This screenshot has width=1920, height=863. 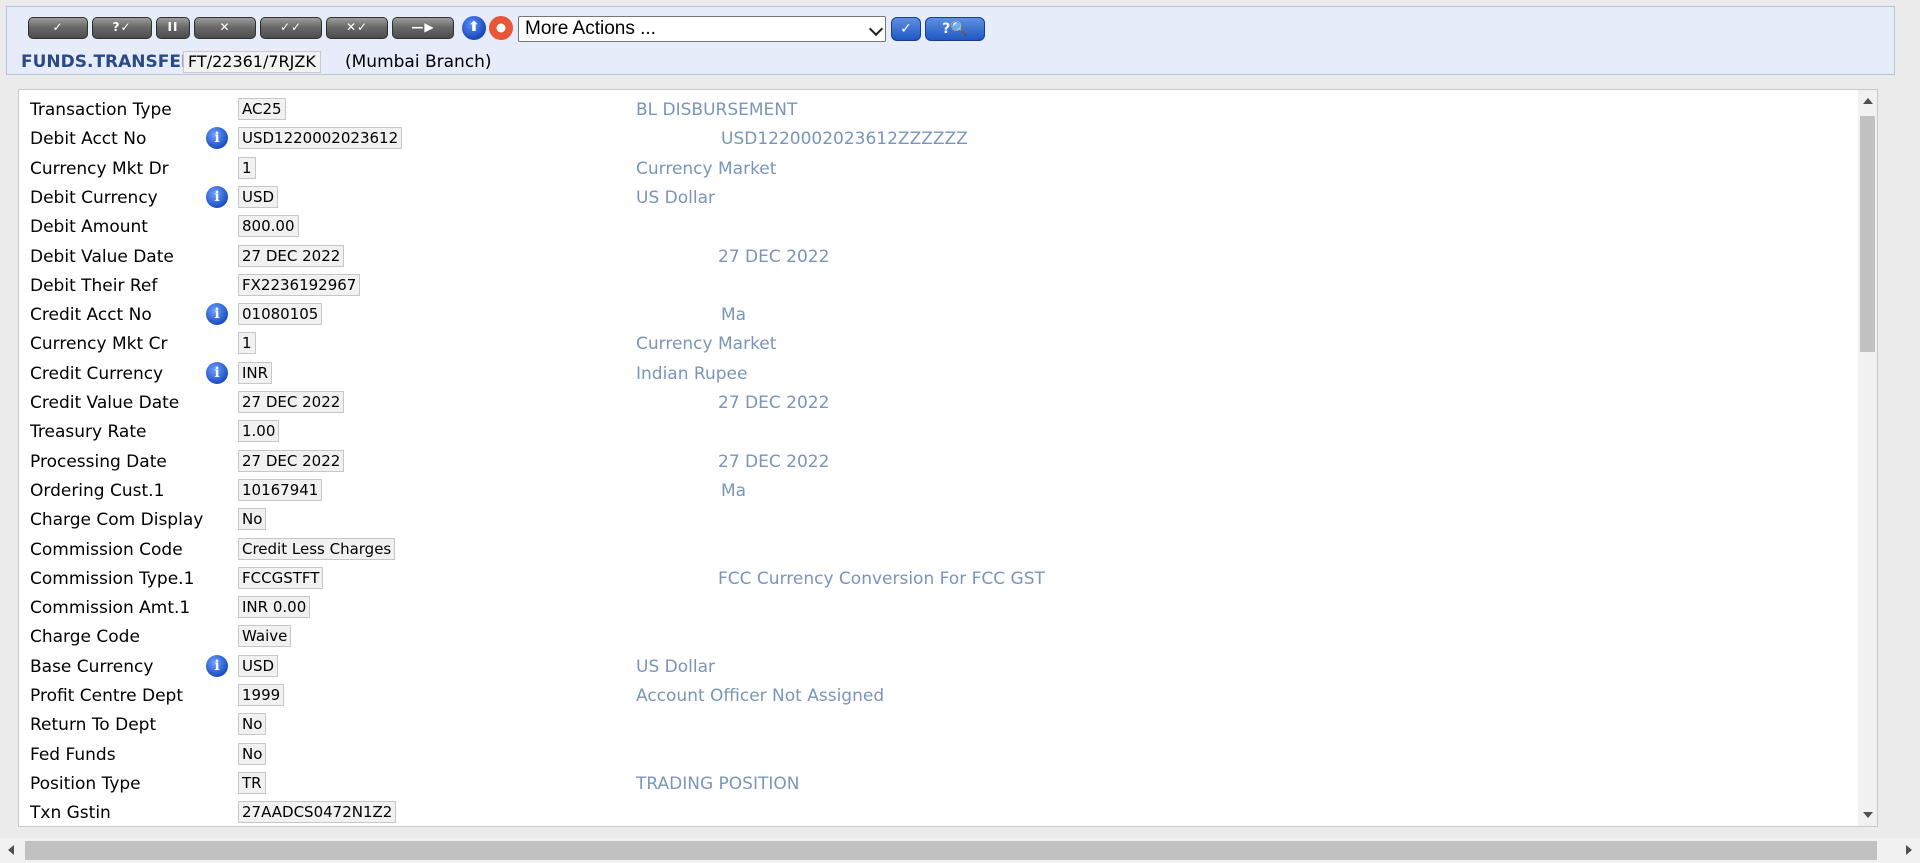 What do you see at coordinates (934, 755) in the screenshot?
I see `field-row: Fed Funds No` at bounding box center [934, 755].